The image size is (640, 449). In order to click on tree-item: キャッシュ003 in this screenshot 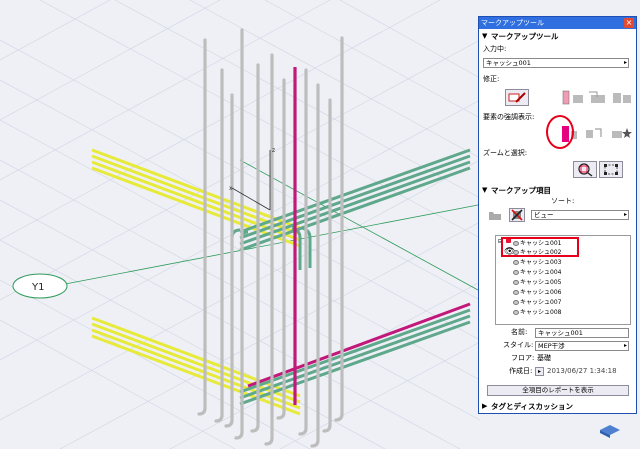, I will do `click(537, 263)`.